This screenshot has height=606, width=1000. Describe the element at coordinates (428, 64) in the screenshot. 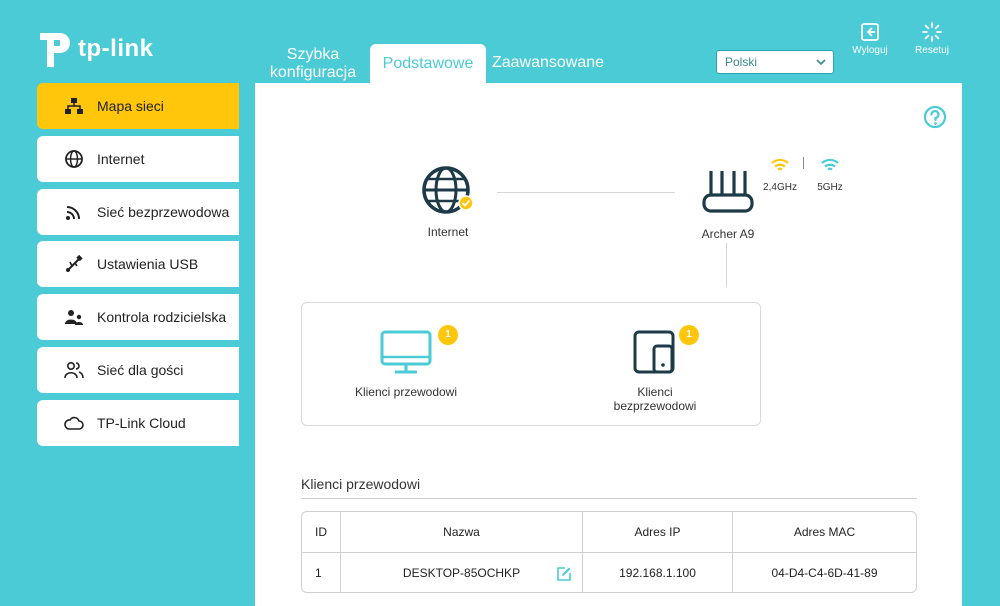

I see `tab-basic: Podstawowe` at that location.